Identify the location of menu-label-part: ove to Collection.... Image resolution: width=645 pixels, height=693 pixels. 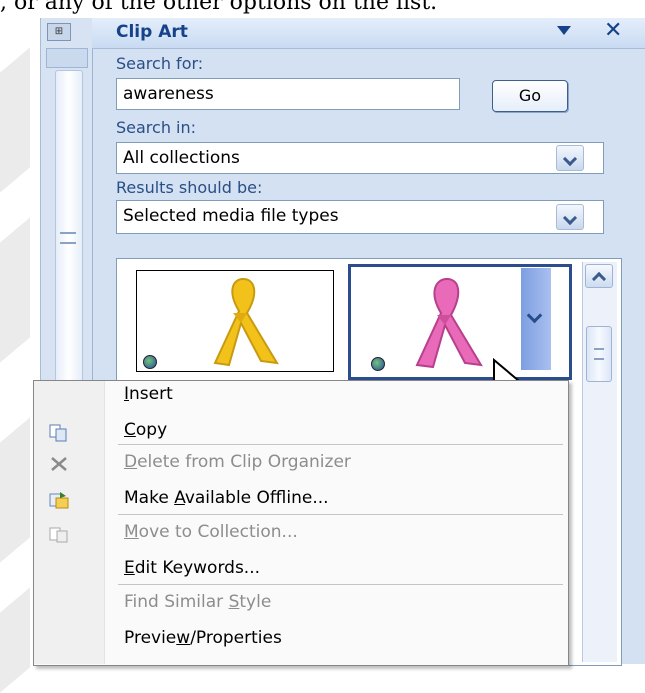
(218, 532).